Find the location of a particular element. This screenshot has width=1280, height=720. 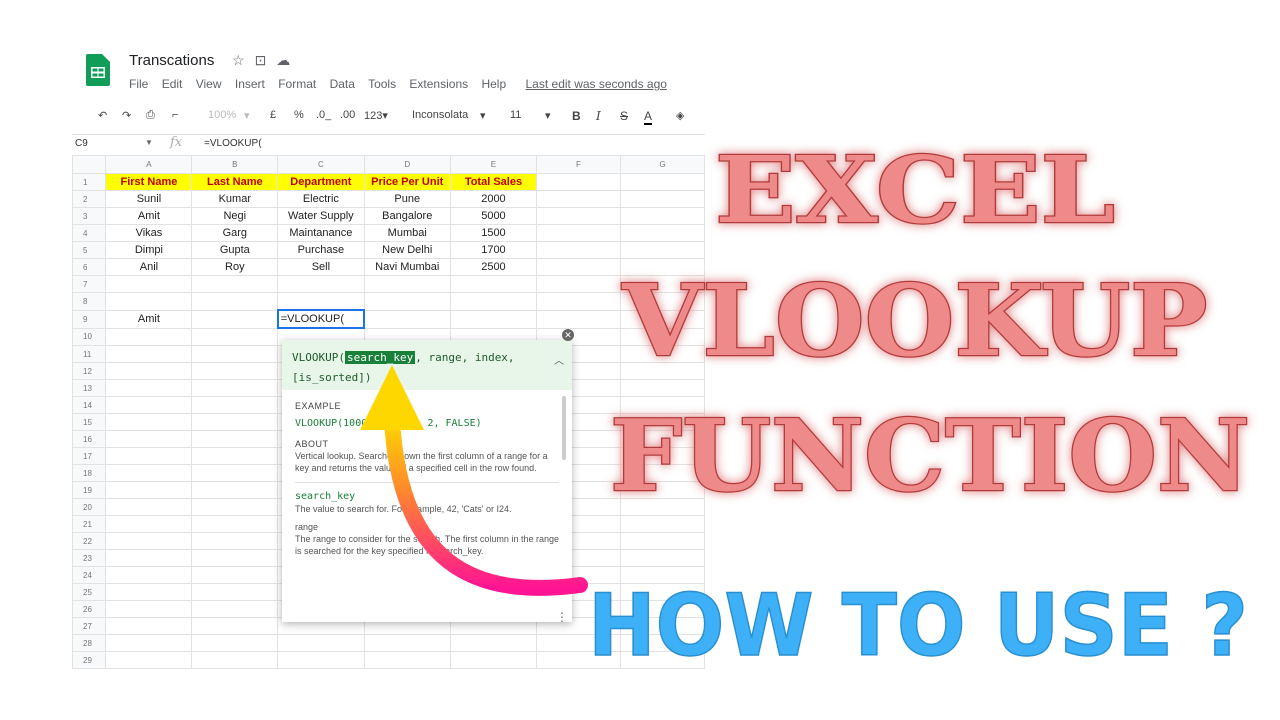

row-header: 15 is located at coordinates (89, 422).